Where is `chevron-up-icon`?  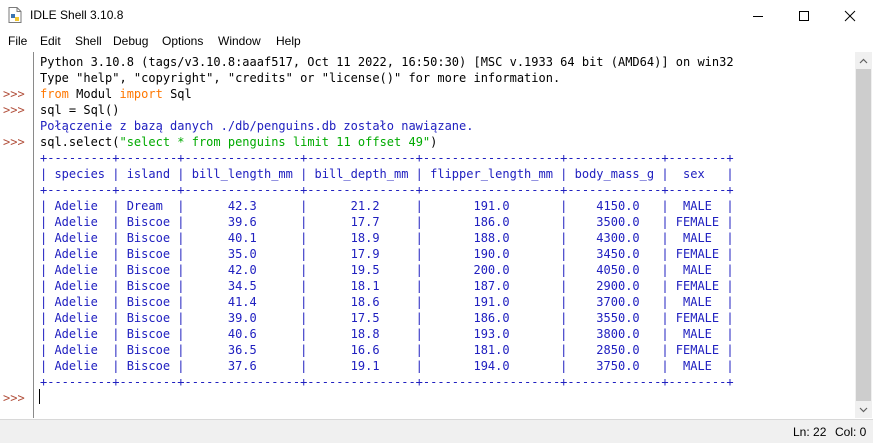 chevron-up-icon is located at coordinates (863, 60).